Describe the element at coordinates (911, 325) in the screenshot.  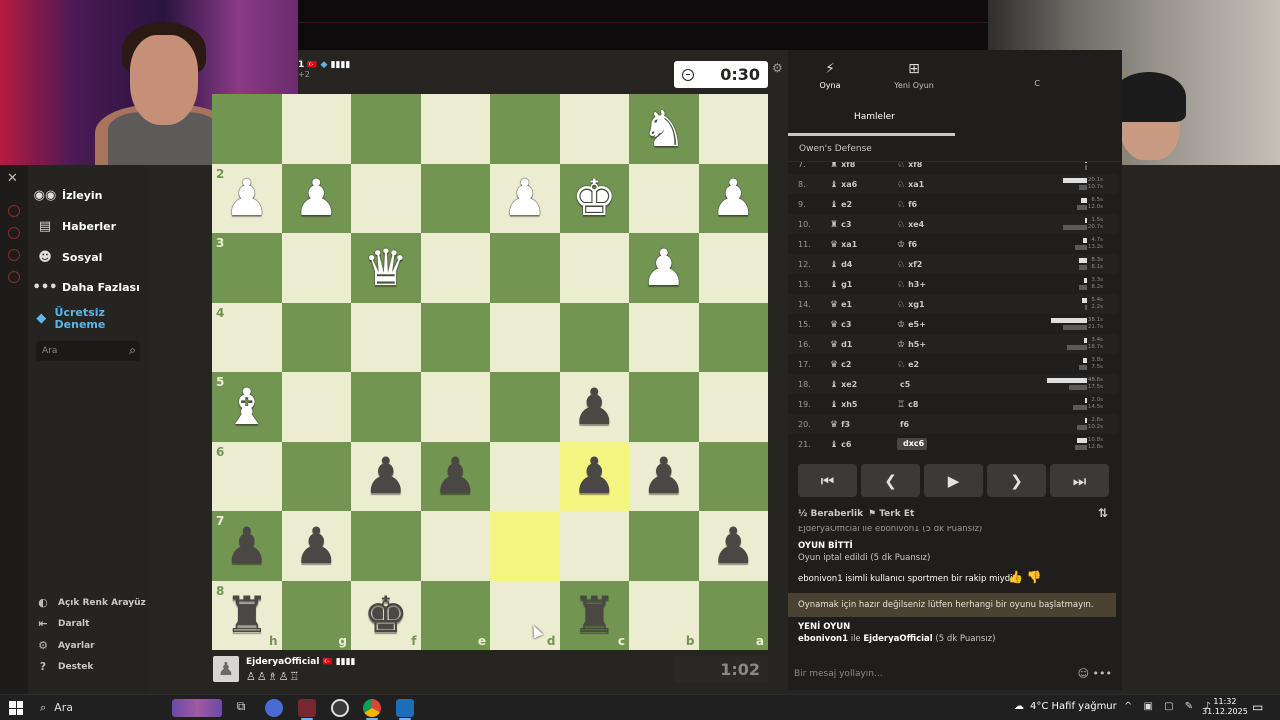
I see `black-move: ♔ e5+` at that location.